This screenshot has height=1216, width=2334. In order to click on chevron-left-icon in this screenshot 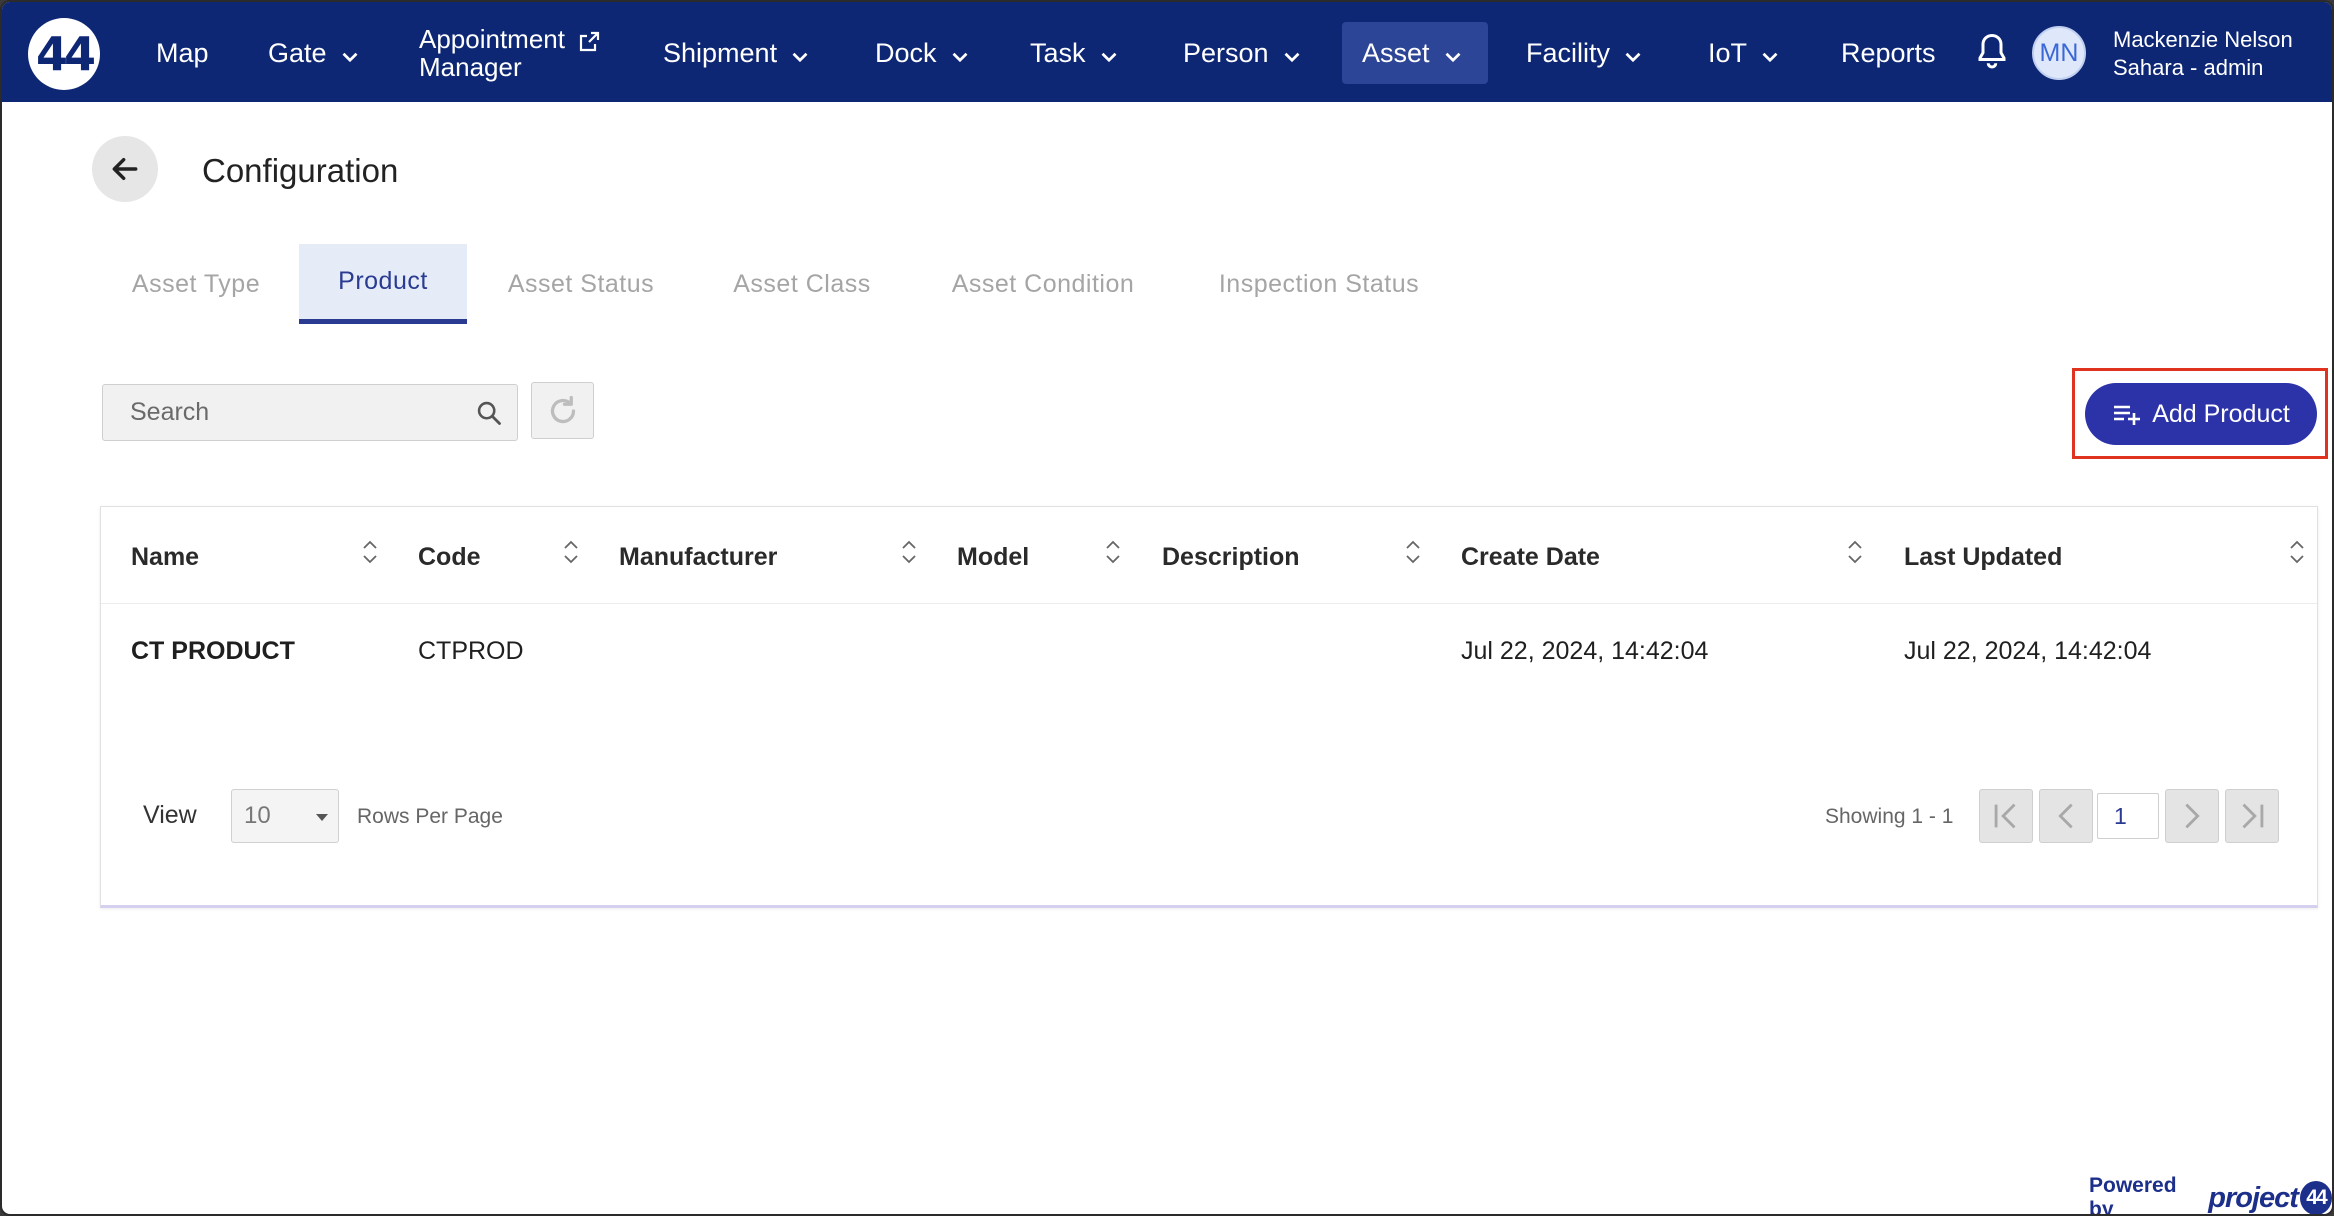, I will do `click(2065, 816)`.